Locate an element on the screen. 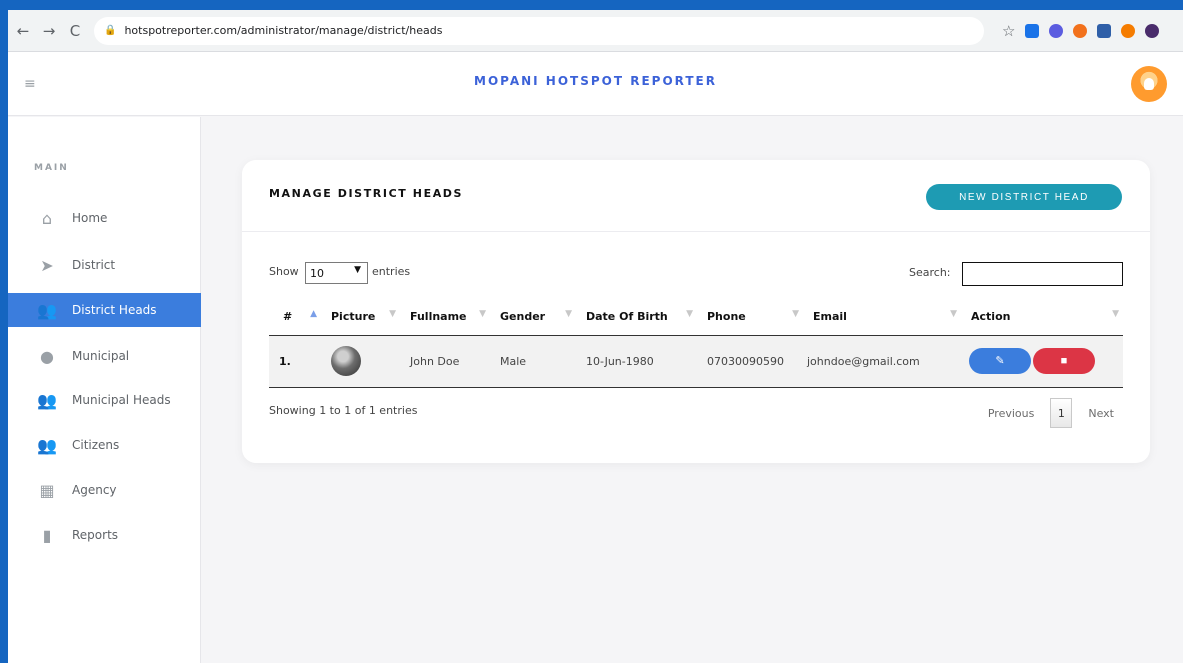 This screenshot has height=663, width=1183. avatar is located at coordinates (1149, 84).